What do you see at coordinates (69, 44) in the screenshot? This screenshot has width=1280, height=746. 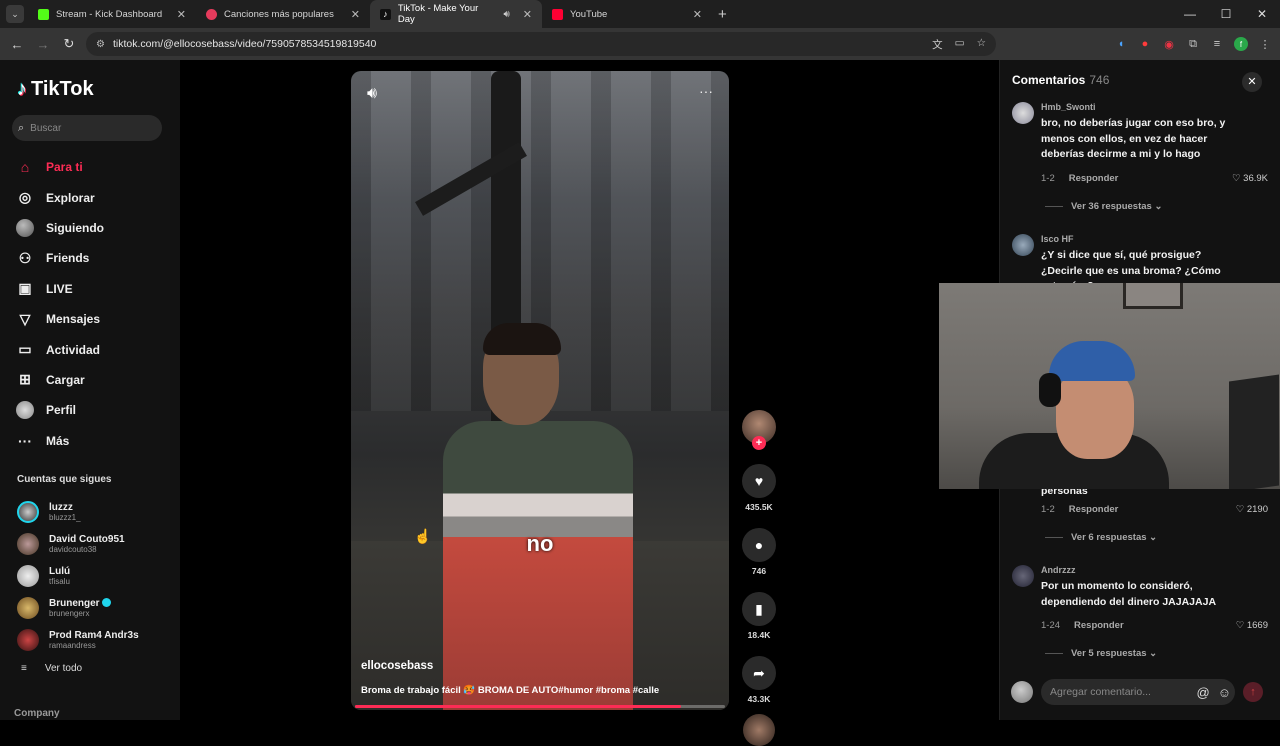 I see `reload-icon: ↻` at bounding box center [69, 44].